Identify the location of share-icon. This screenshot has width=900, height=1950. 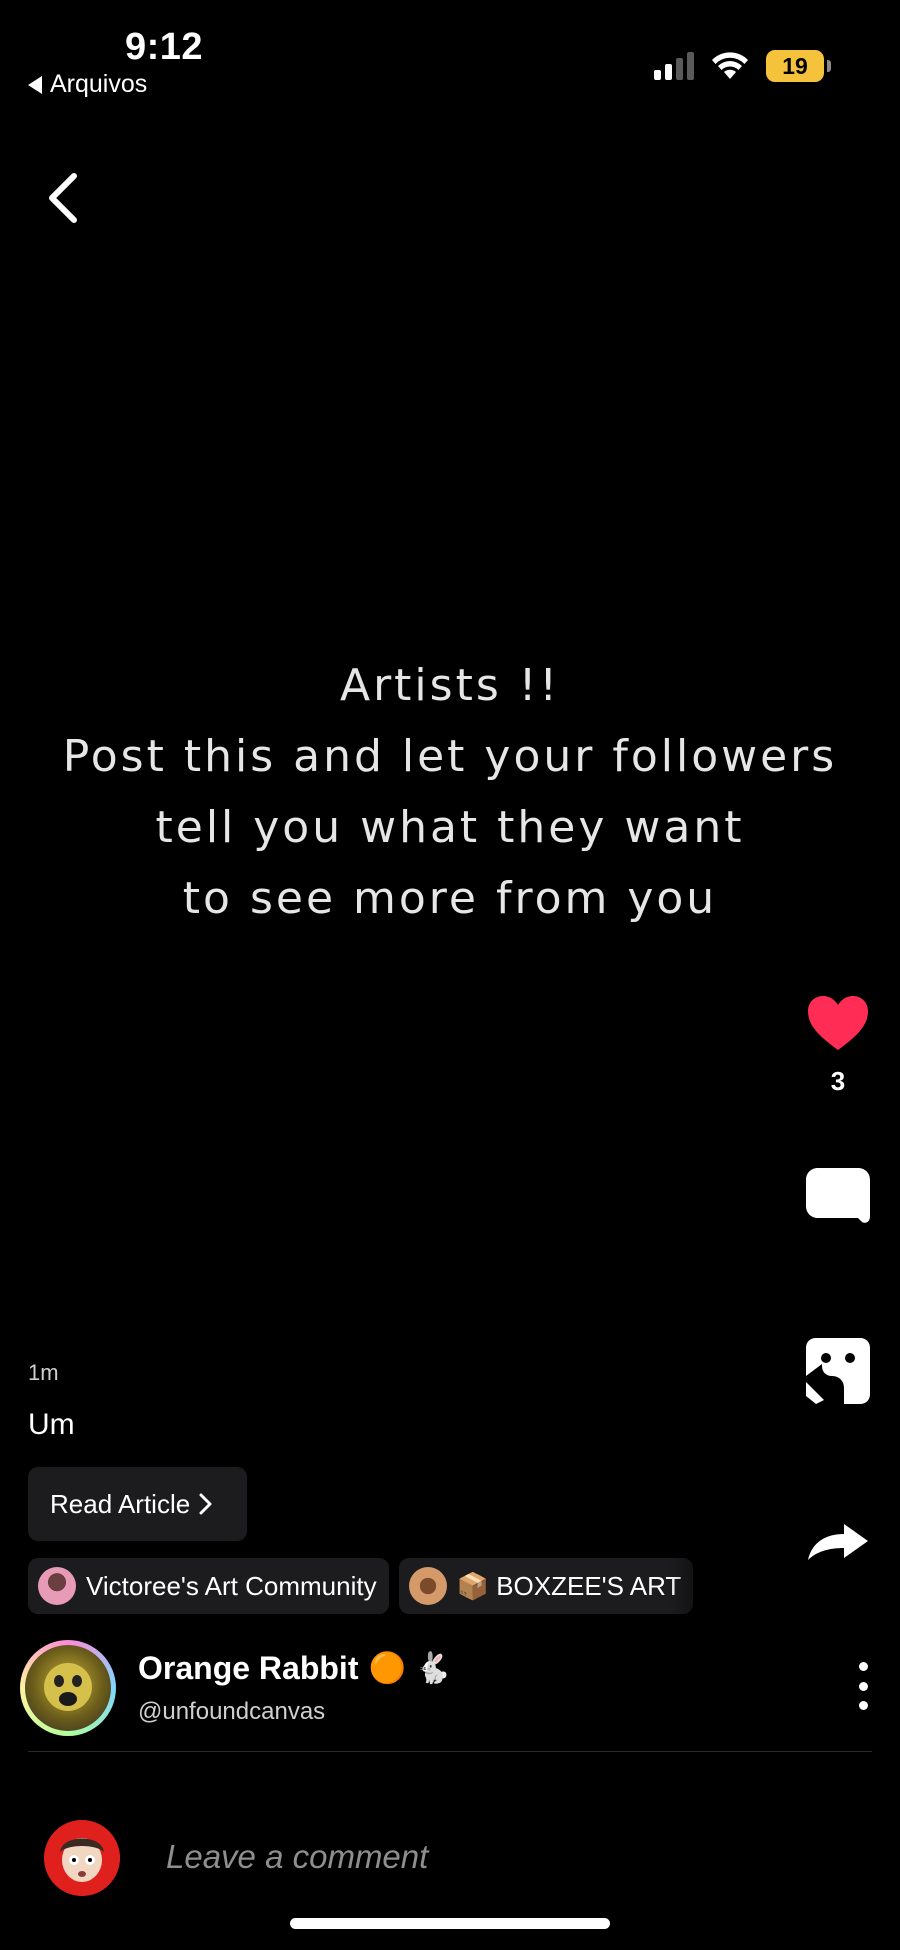
(838, 1542).